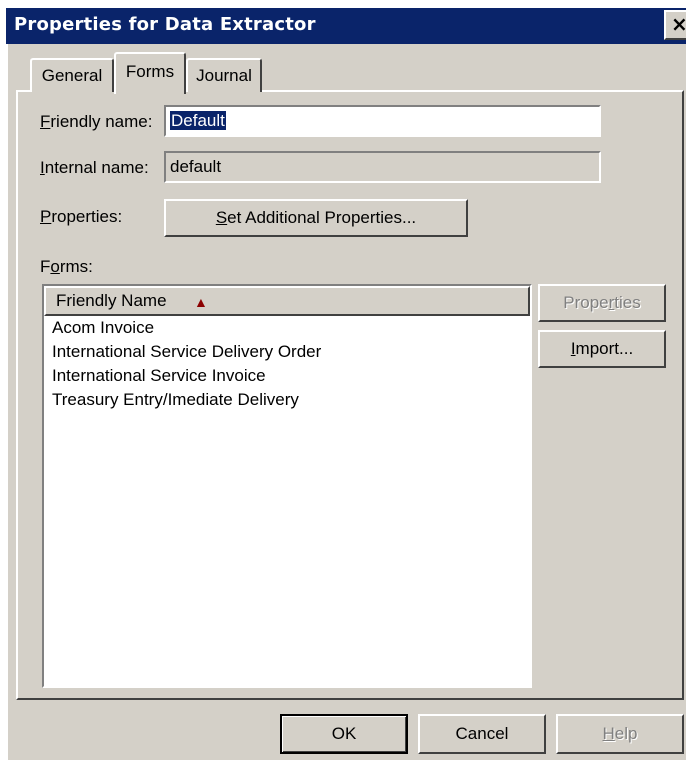 Image resolution: width=686 pixels, height=760 pixels. What do you see at coordinates (196, 166) in the screenshot?
I see `internal-name-value: default` at bounding box center [196, 166].